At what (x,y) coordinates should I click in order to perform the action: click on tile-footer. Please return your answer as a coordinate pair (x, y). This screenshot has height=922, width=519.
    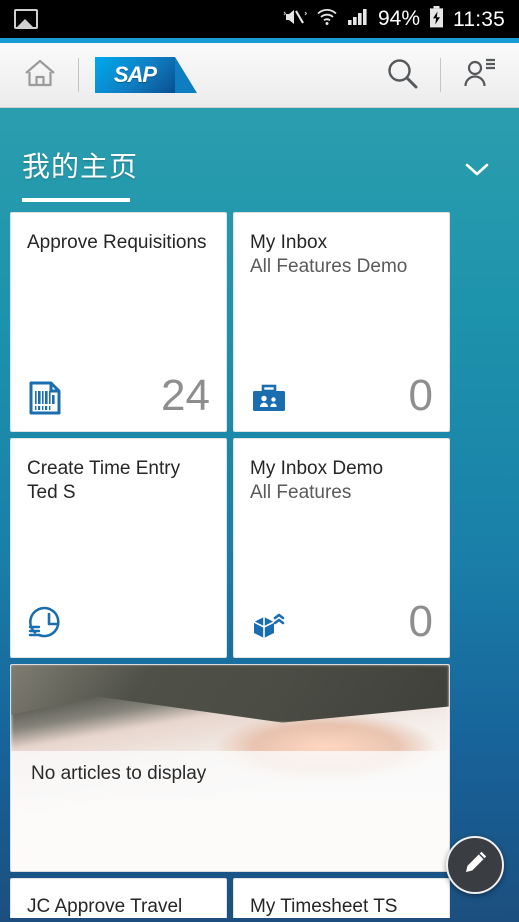
    Looking at the image, I should click on (118, 624).